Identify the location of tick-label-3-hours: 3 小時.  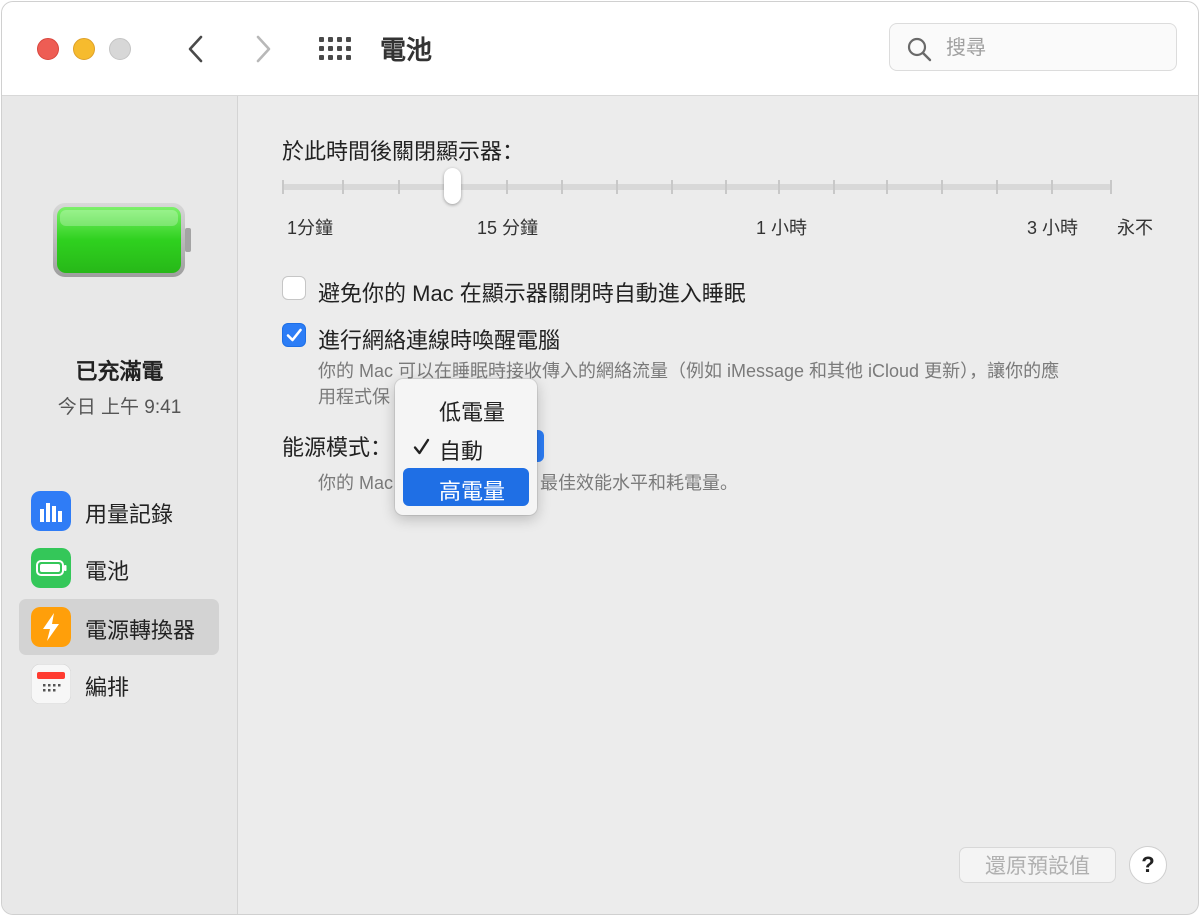
(1053, 228).